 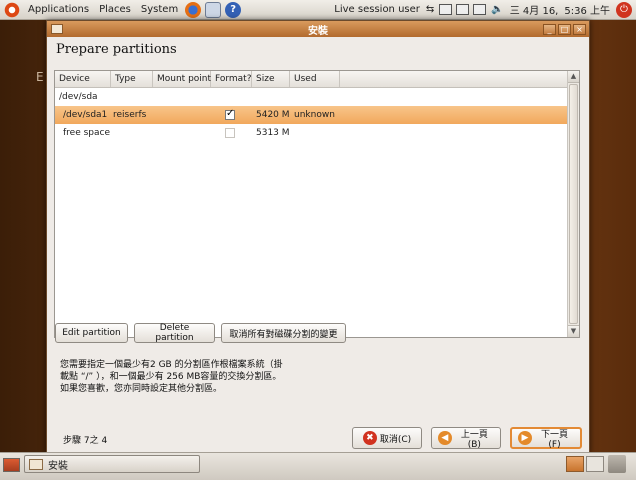 I want to click on column-type: Type, so click(x=132, y=79).